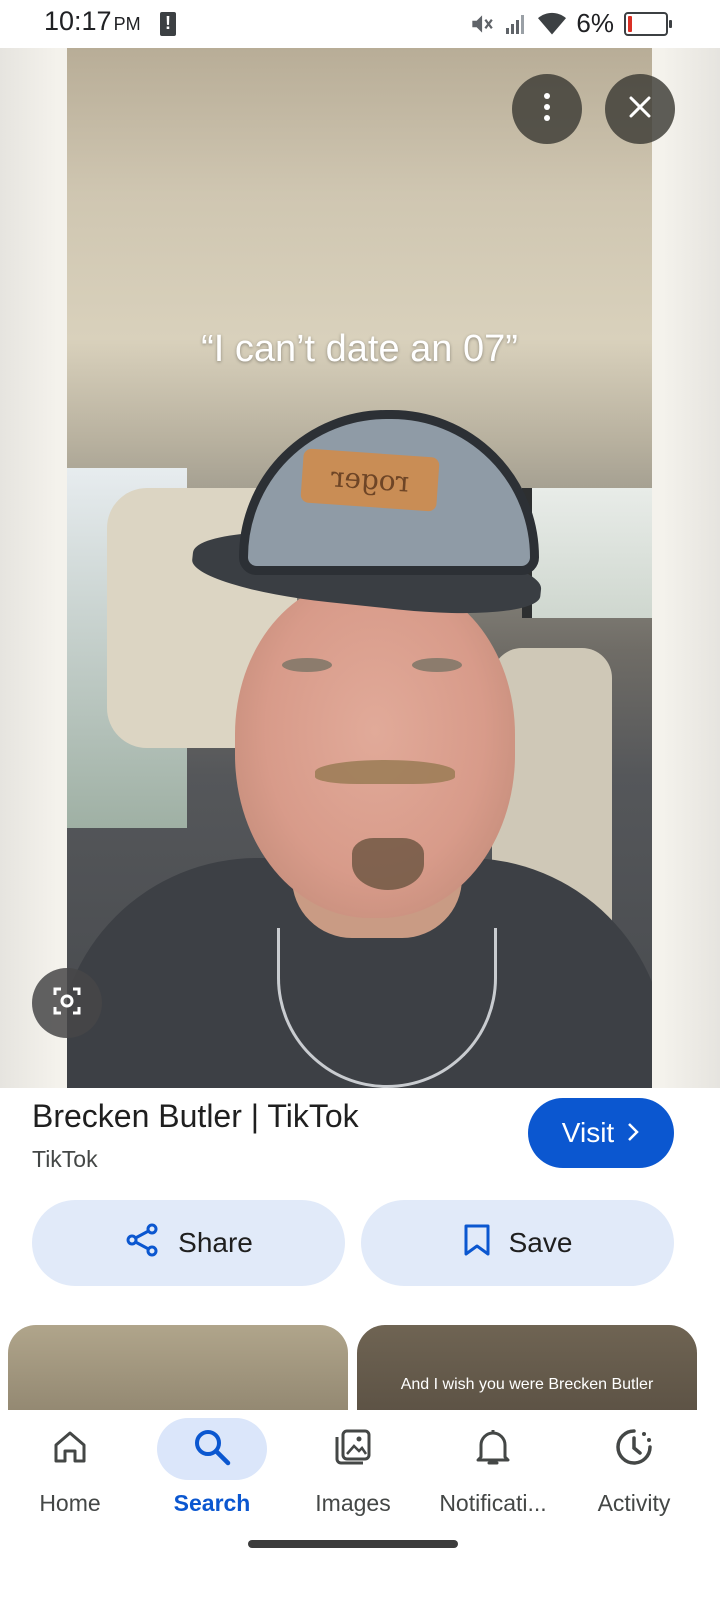 Image resolution: width=720 pixels, height=1600 pixels. Describe the element at coordinates (359, 349) in the screenshot. I see `image-caption: “I can’t date an 07”` at that location.